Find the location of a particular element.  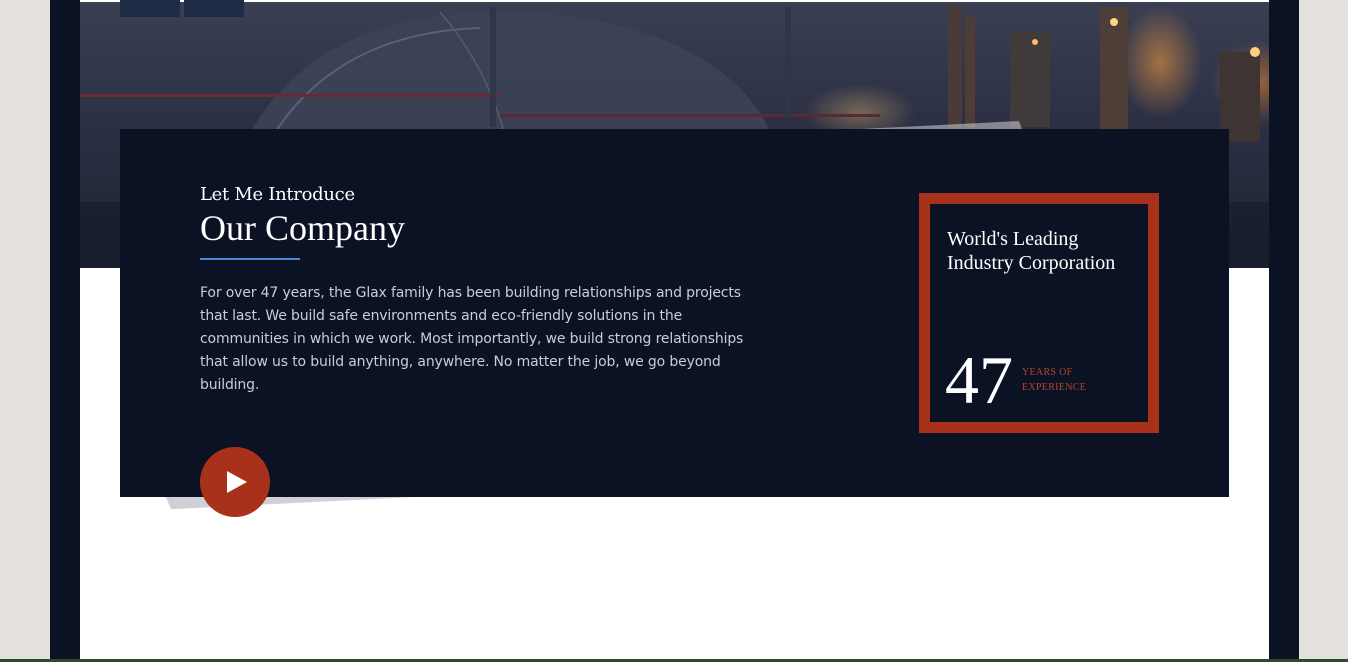

intro-kicker: Let Me Introduce is located at coordinates (277, 194).